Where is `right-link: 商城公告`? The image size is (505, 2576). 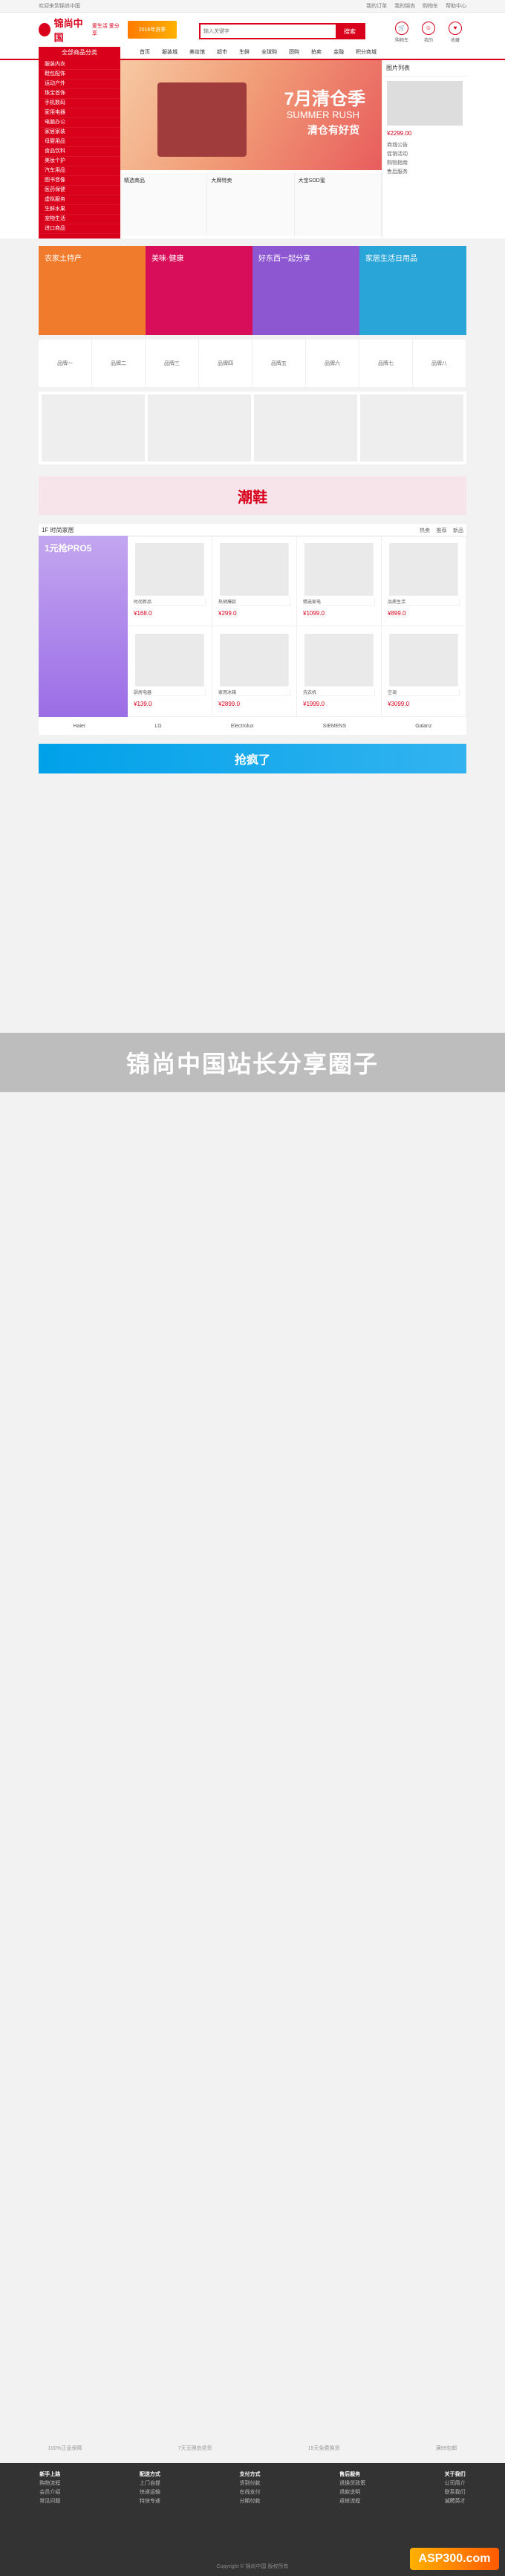
right-link: 商城公告 is located at coordinates (425, 145).